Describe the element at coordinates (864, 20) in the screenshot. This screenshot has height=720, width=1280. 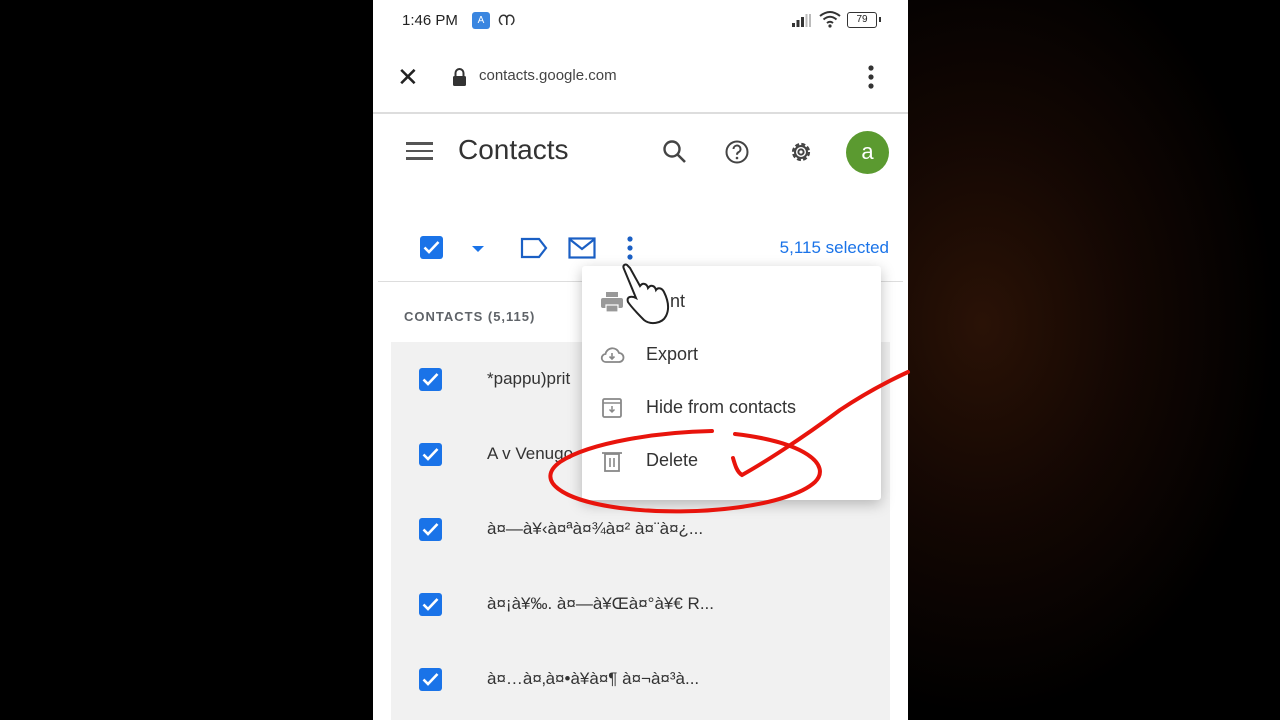
I see `battery-indicator: 79` at that location.